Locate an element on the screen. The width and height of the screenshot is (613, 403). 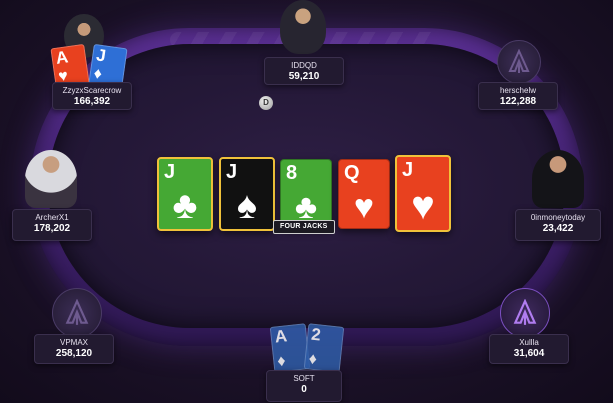
player-name: VPMAX is located at coordinates (73, 342).